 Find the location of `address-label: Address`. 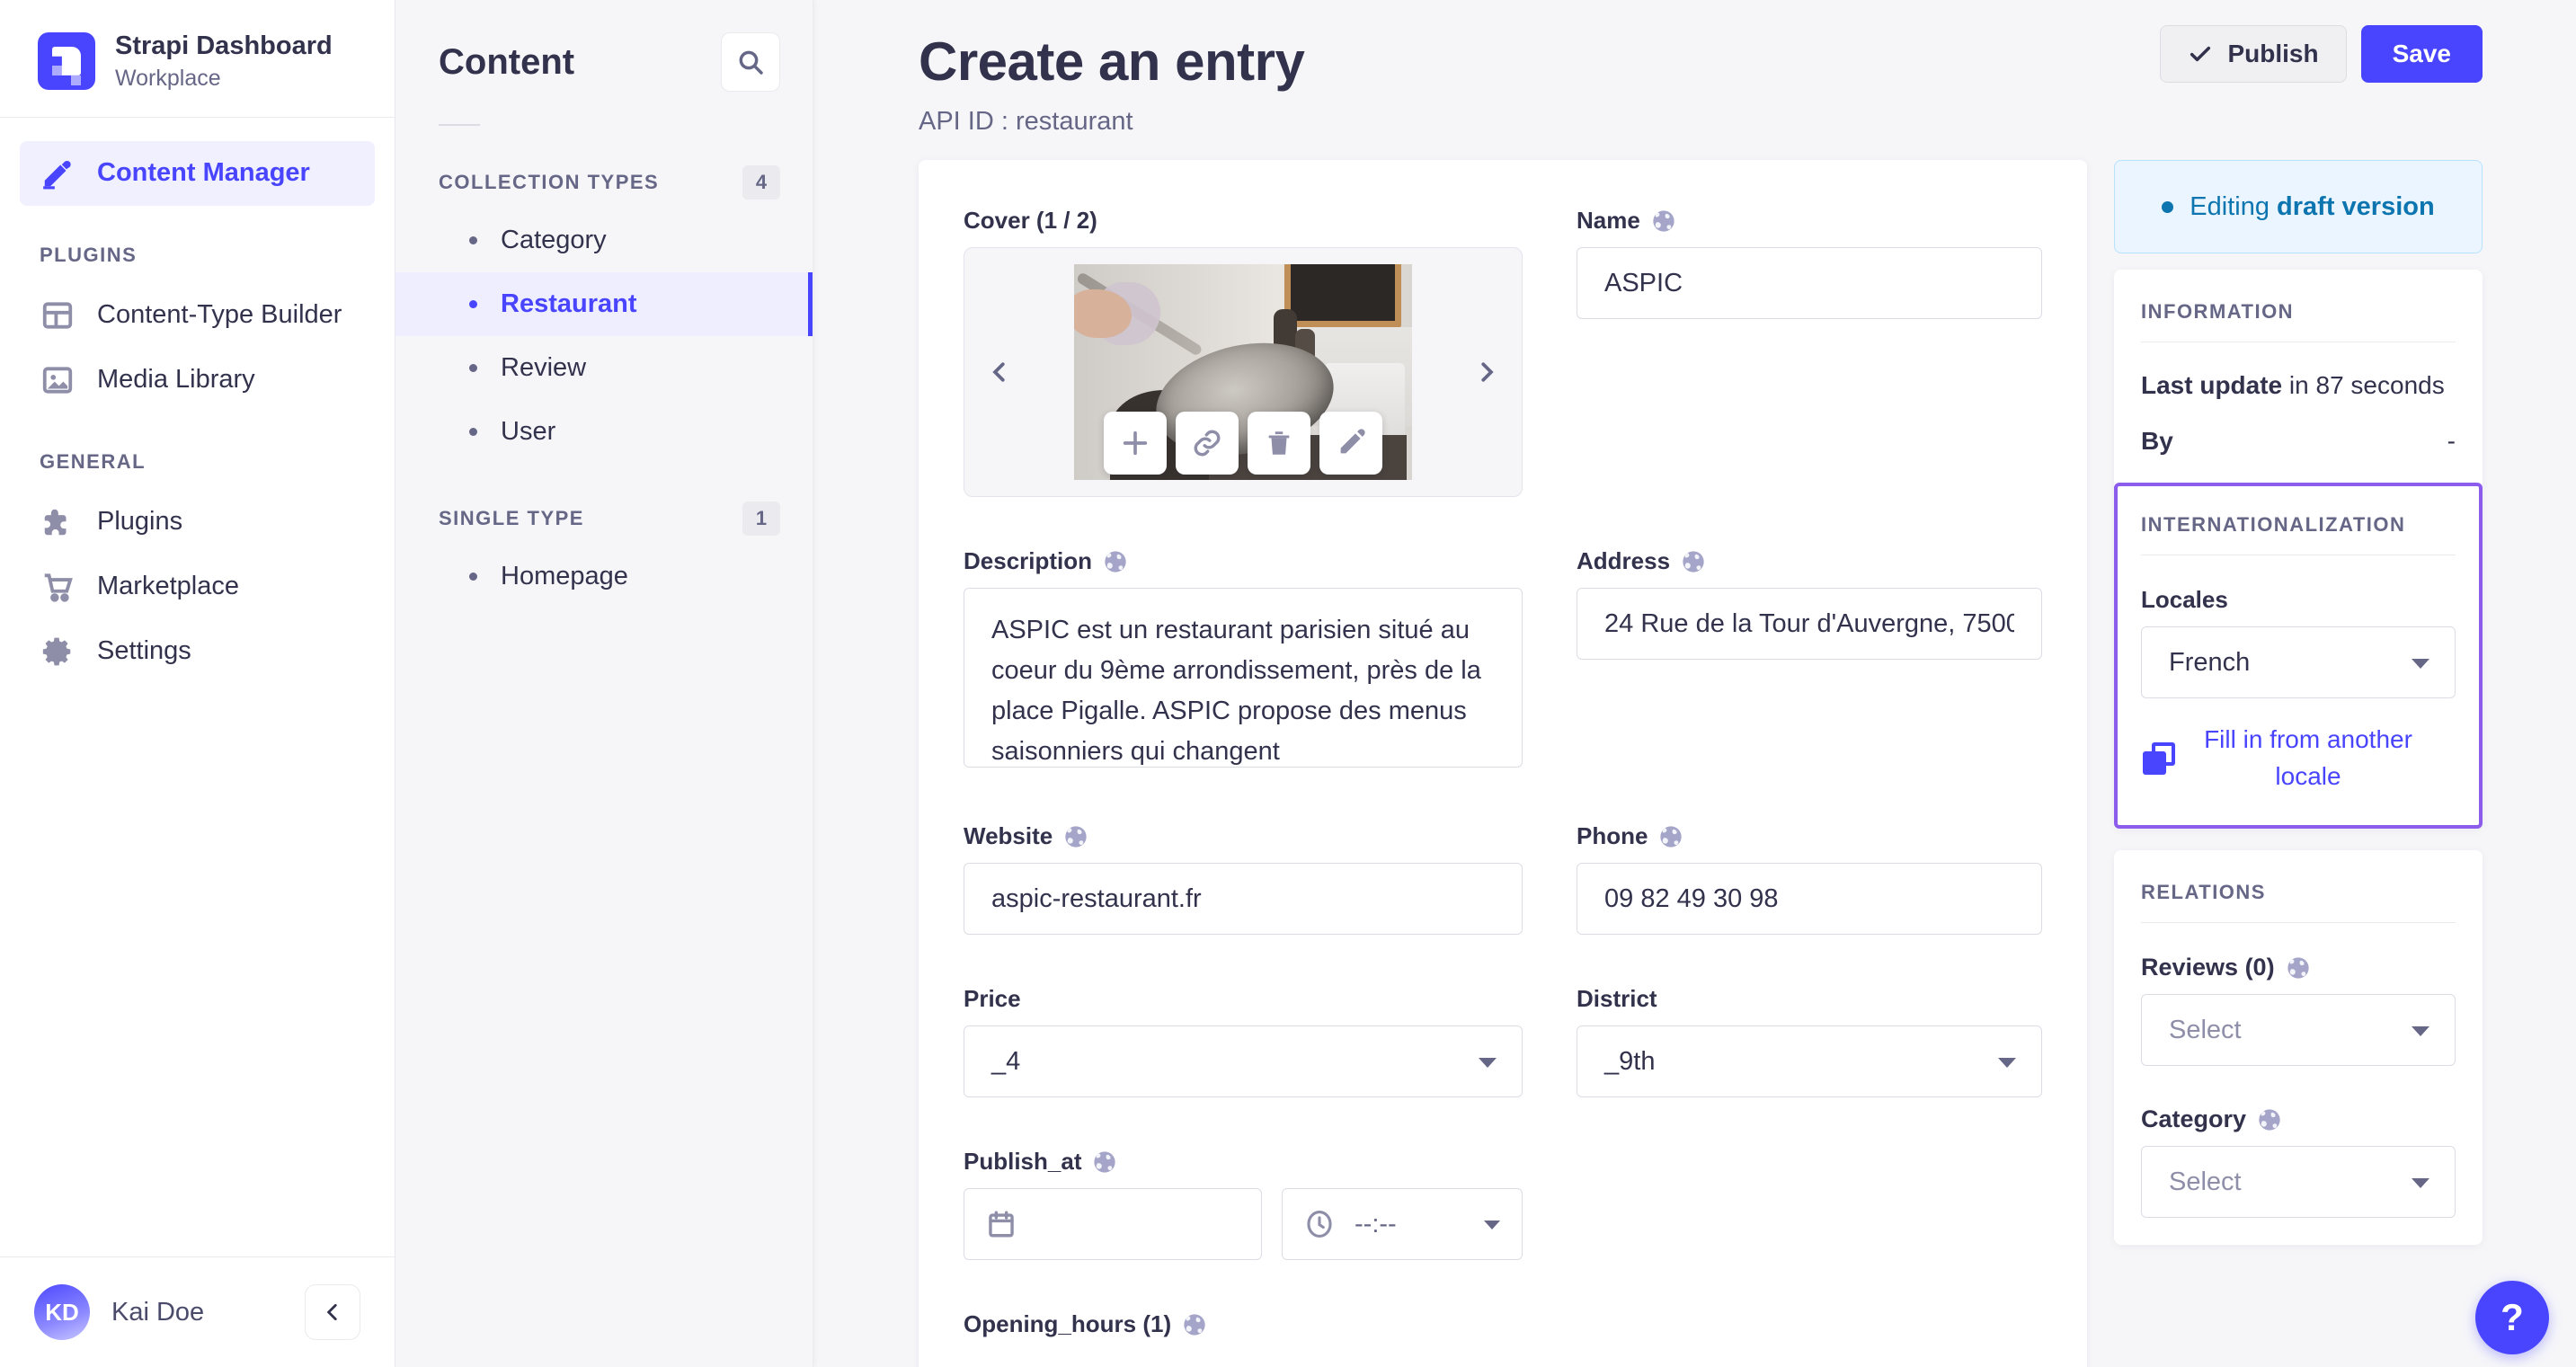

address-label: Address is located at coordinates (1809, 561).